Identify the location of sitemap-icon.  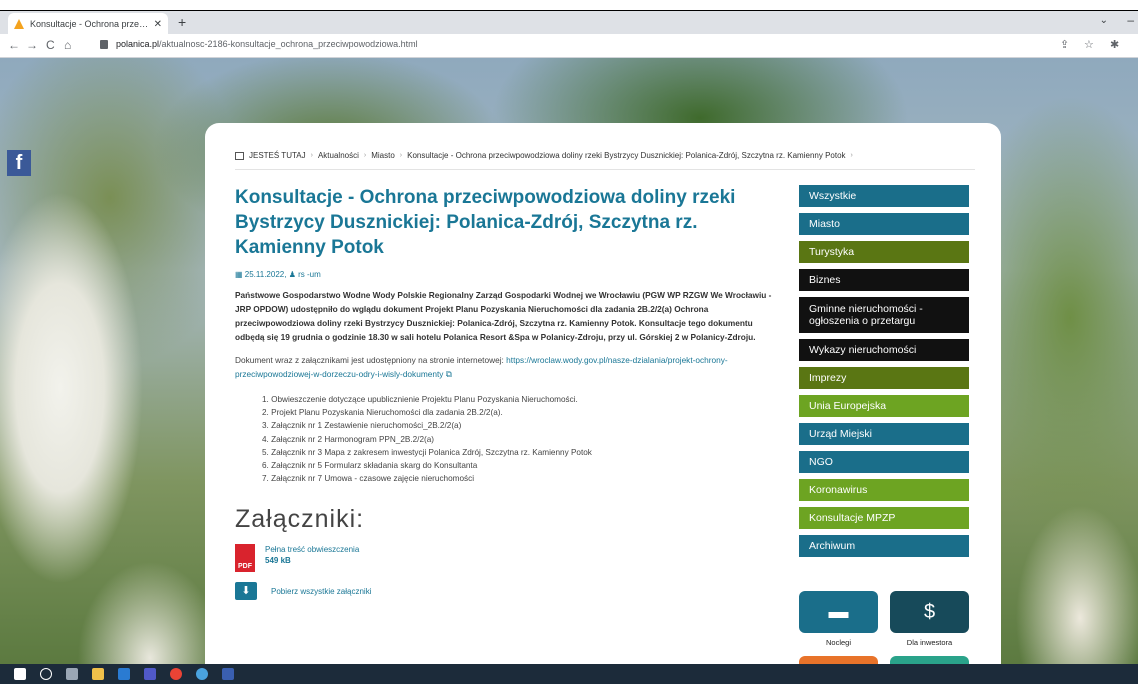
(239, 155).